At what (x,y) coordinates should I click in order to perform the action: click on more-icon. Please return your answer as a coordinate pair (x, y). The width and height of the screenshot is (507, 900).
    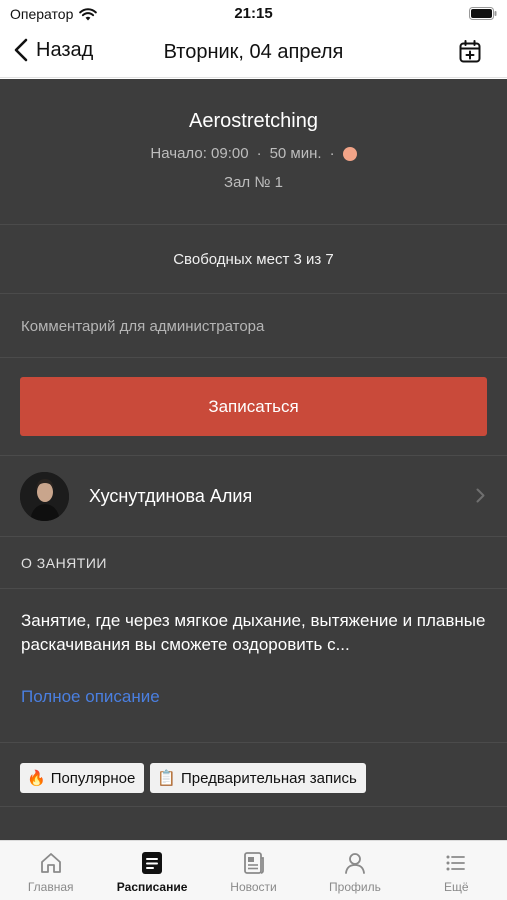
    Looking at the image, I should click on (456, 863).